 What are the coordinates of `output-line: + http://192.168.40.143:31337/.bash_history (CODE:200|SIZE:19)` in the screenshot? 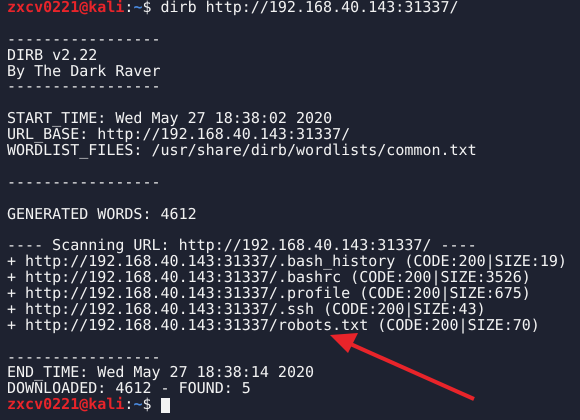 It's located at (287, 262).